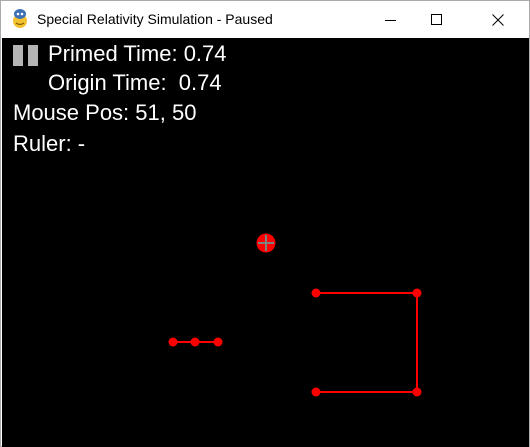  I want to click on origin-marker, so click(266, 243).